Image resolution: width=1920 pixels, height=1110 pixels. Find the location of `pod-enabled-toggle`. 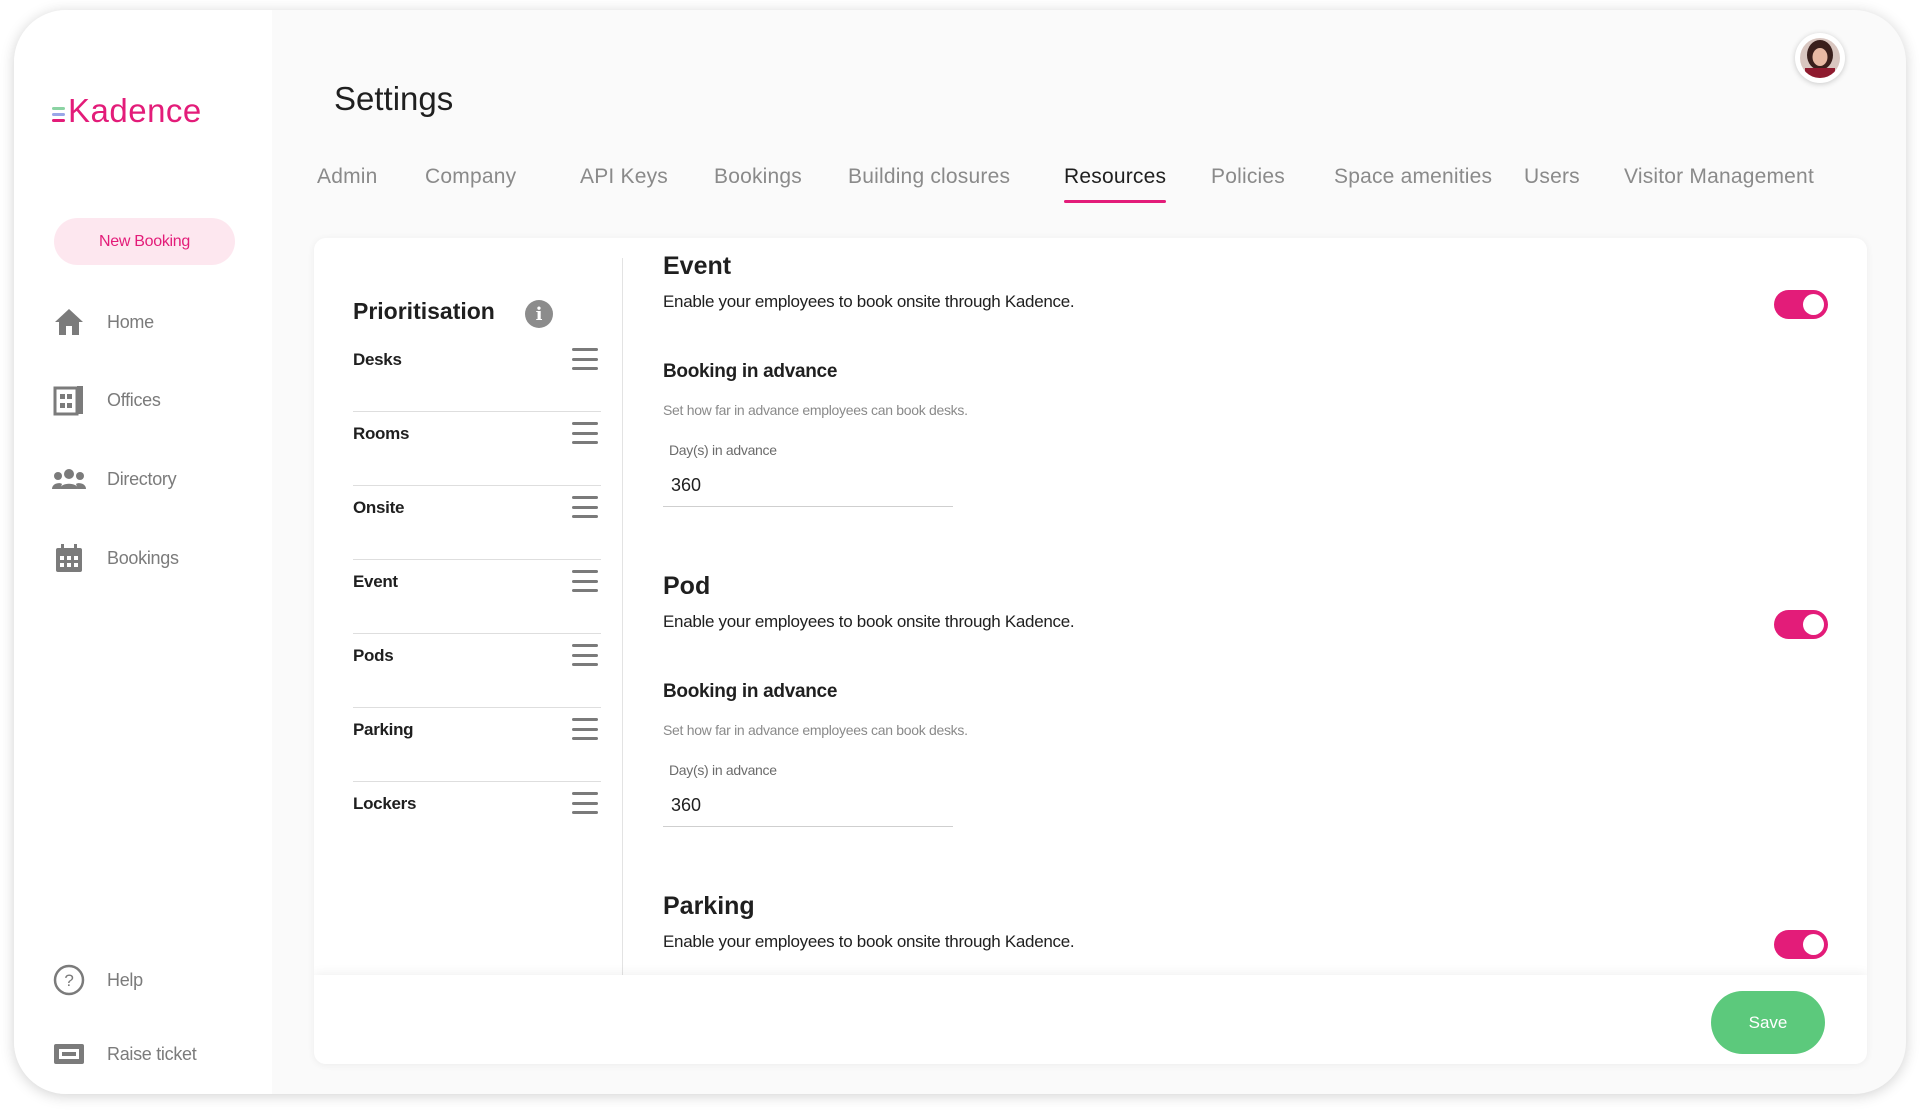

pod-enabled-toggle is located at coordinates (1801, 624).